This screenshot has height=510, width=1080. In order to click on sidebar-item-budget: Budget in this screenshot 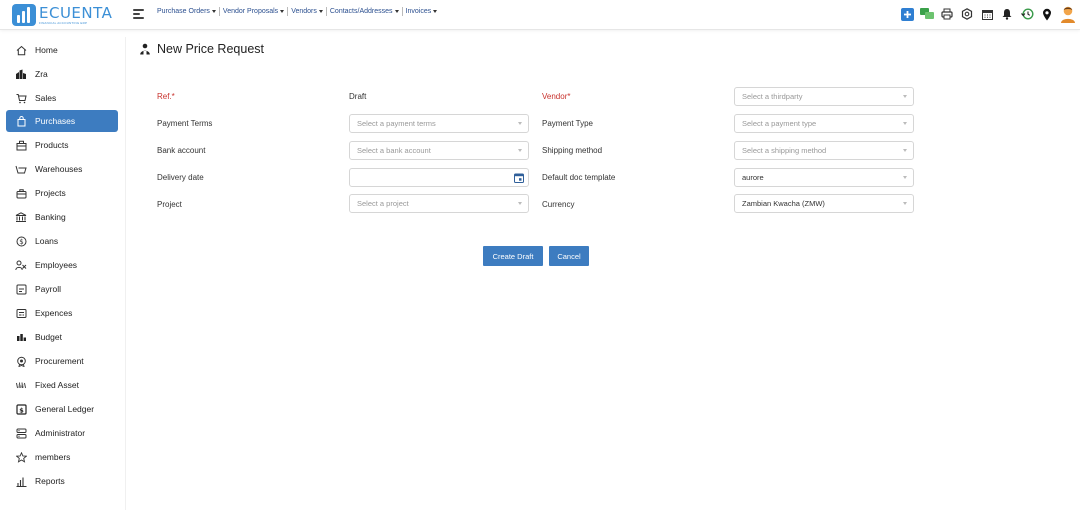, I will do `click(62, 337)`.